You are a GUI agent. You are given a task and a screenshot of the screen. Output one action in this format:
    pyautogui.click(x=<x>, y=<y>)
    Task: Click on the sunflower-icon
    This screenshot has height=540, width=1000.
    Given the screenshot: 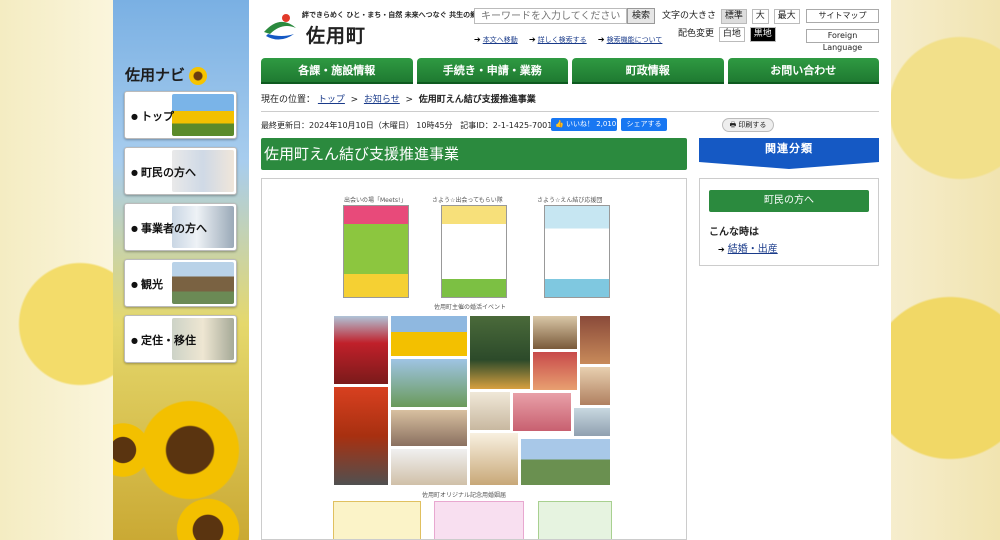 What is the action you would take?
    pyautogui.click(x=198, y=75)
    